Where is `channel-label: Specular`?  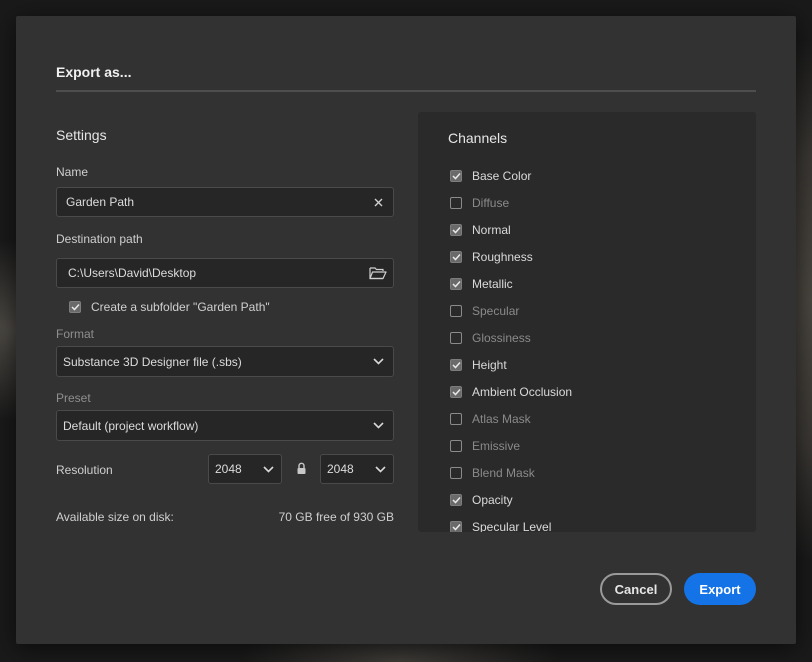
channel-label: Specular is located at coordinates (496, 310).